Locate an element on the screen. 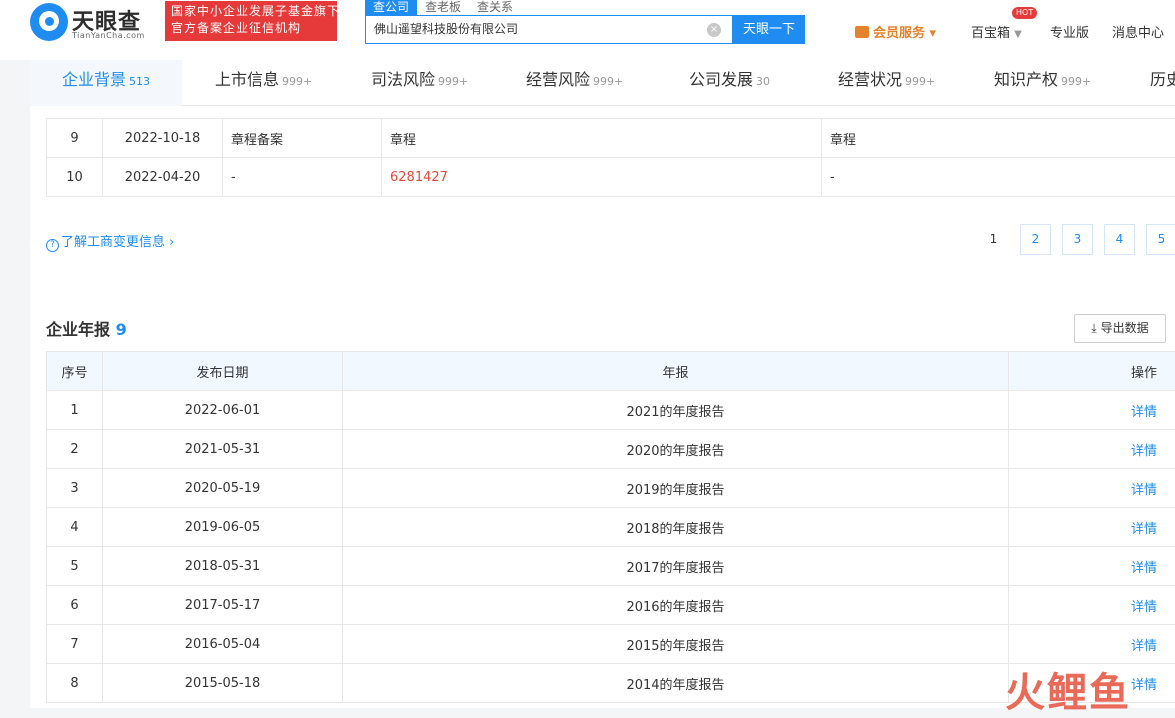 This screenshot has height=718, width=1175. crown-icon is located at coordinates (862, 32).